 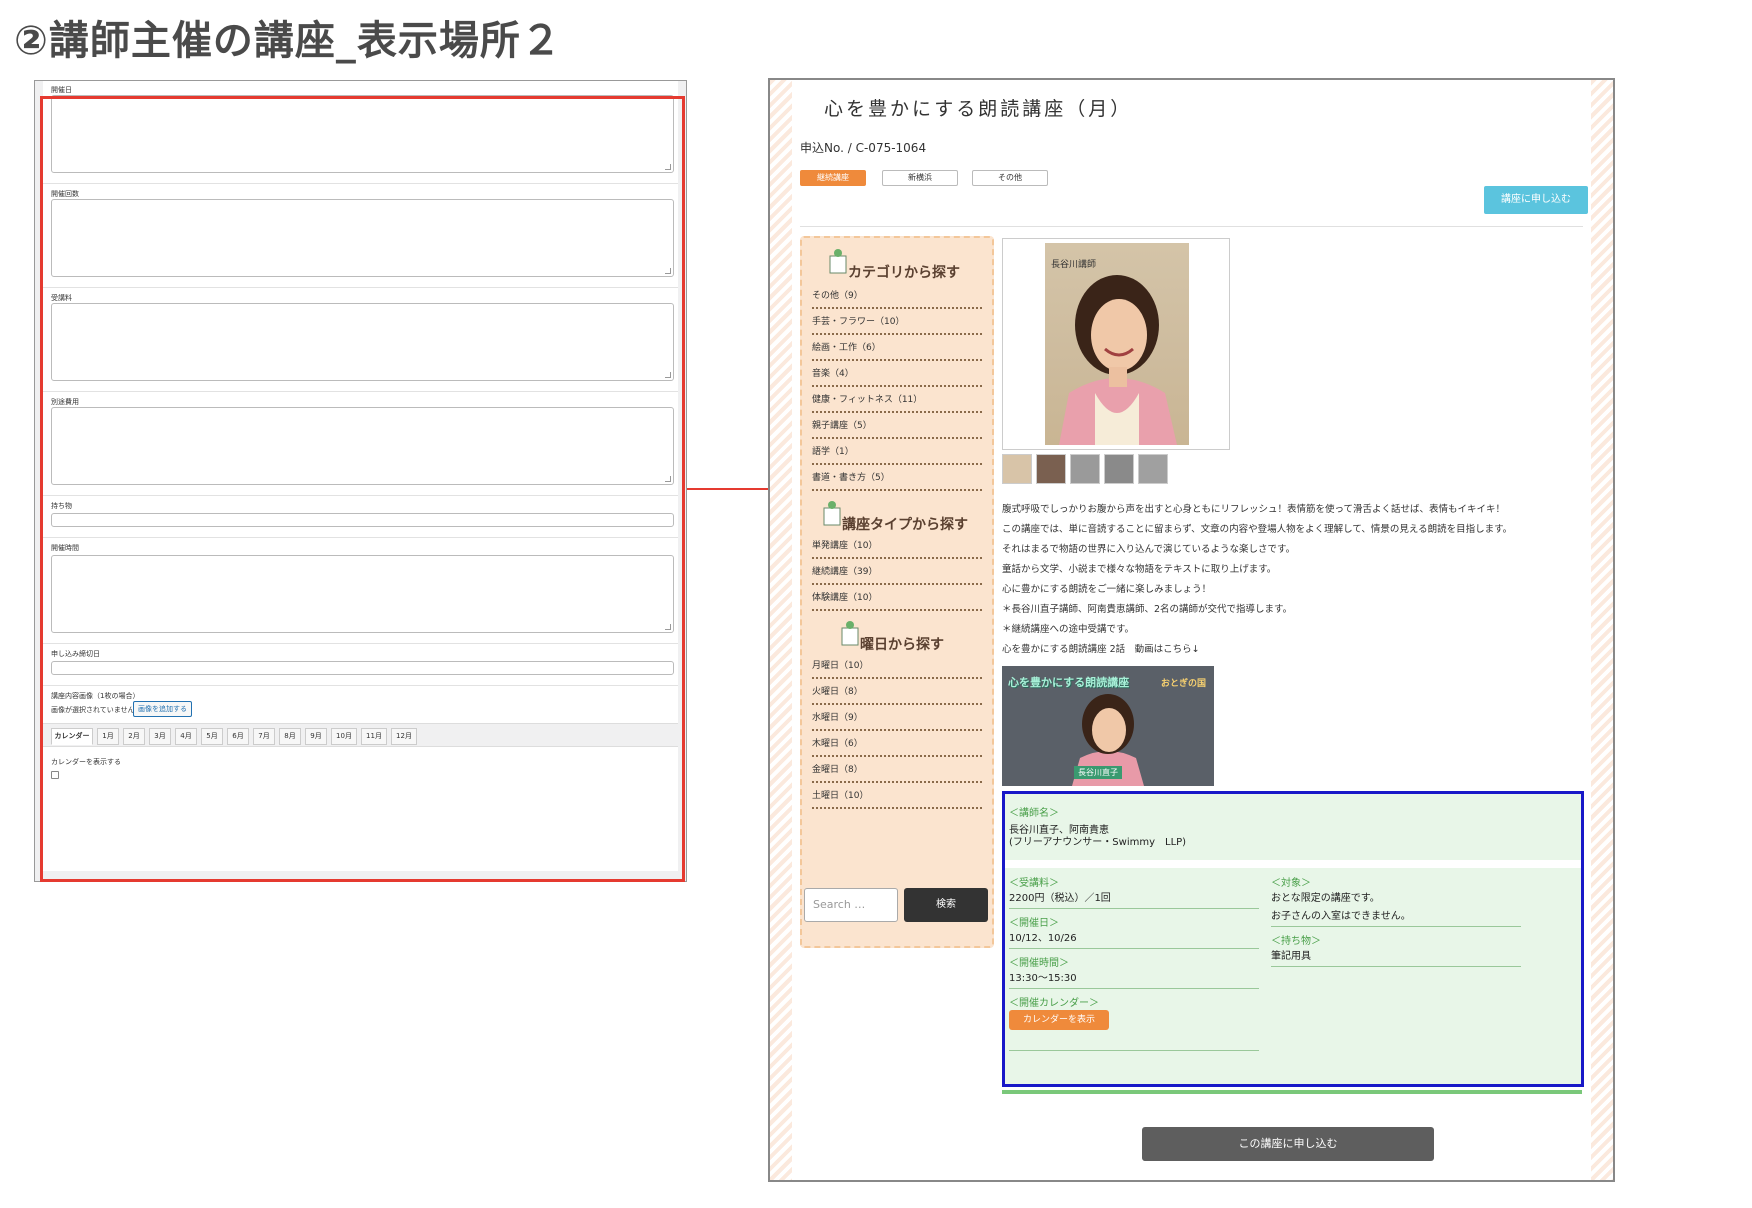 I want to click on instructor-photo: 長谷川講師, so click(x=1117, y=344).